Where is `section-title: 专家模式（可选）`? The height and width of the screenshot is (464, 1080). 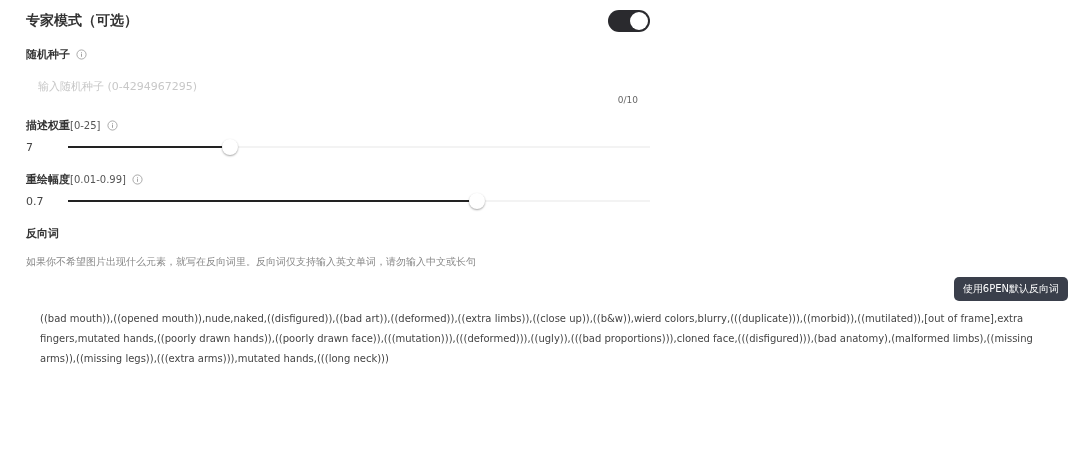 section-title: 专家模式（可选） is located at coordinates (82, 21).